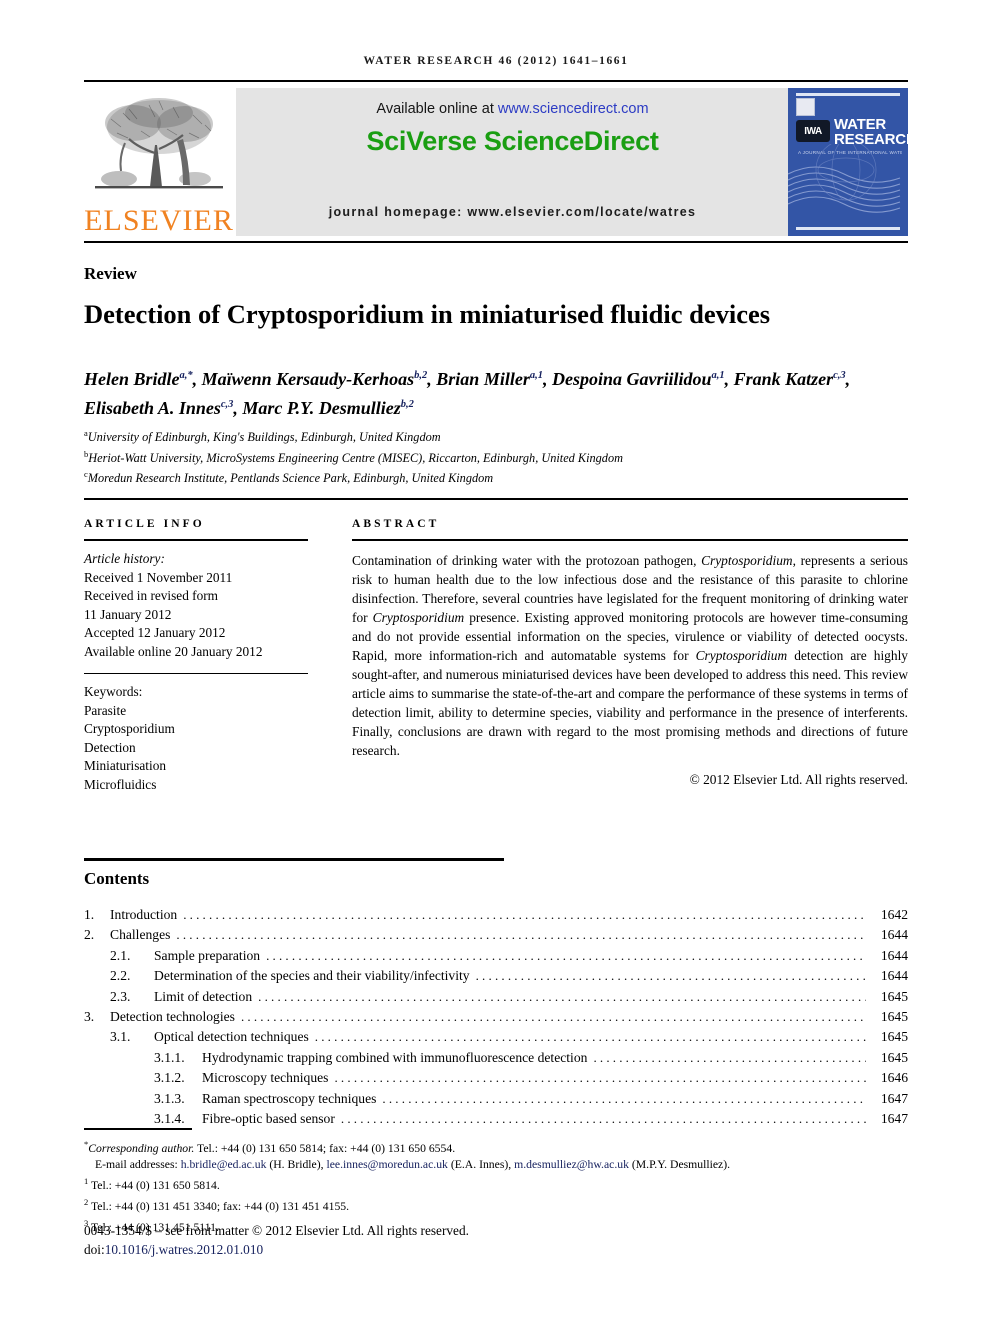 This screenshot has width=992, height=1323. What do you see at coordinates (169, 1098) in the screenshot?
I see `toc-entry-number: 3.1.3.` at bounding box center [169, 1098].